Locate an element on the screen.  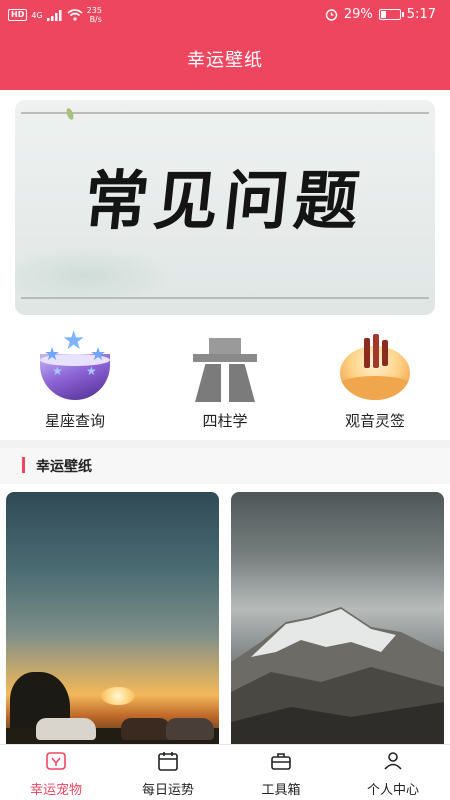
wifi-icon is located at coordinates (75, 15).